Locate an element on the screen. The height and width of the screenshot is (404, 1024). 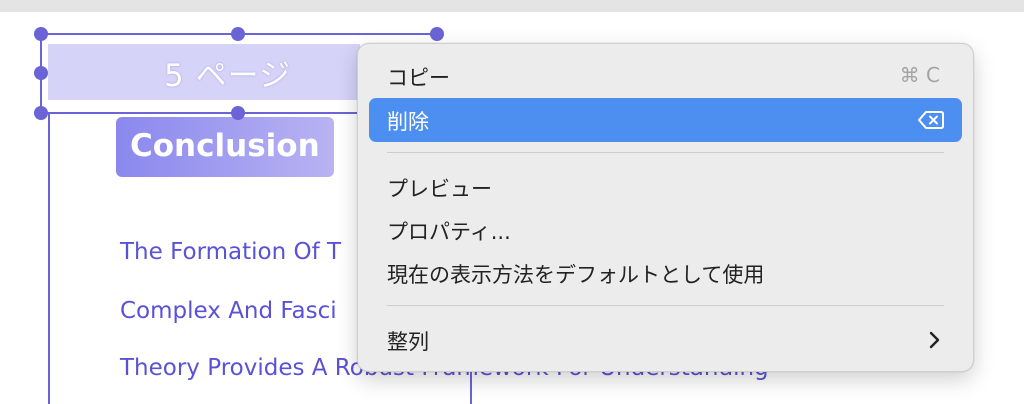
menu-item-copy: コピー ⌘ C is located at coordinates (665, 76).